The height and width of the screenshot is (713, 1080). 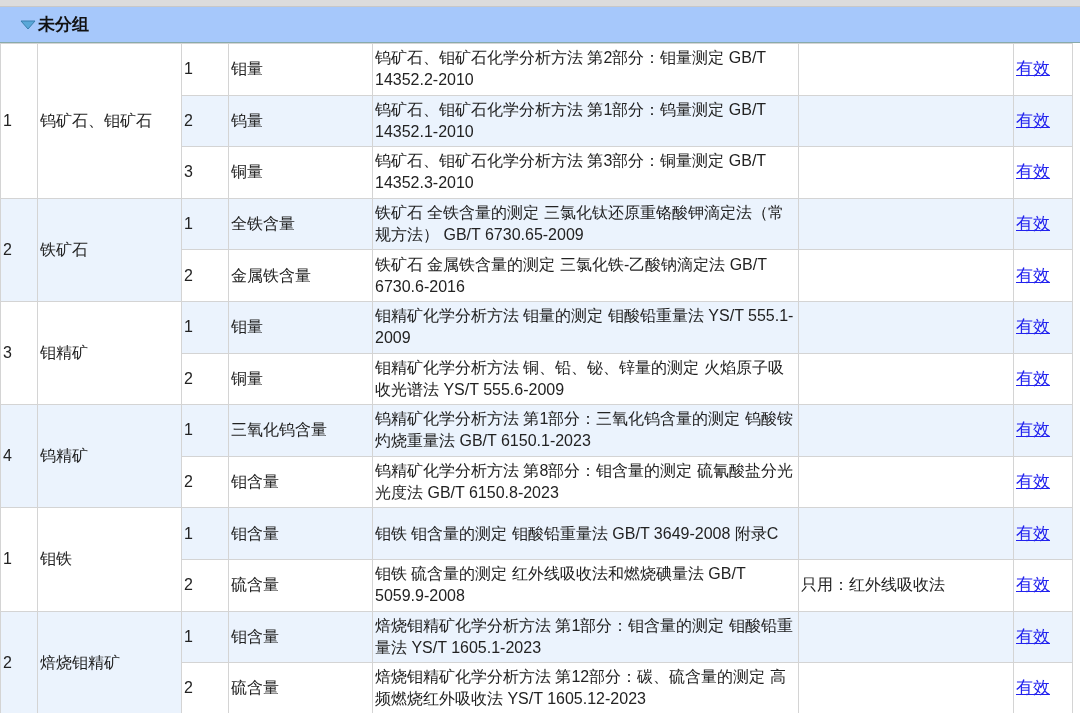 I want to click on table-cell: 铁矿石 金属铁含量的测定 三氯化铁-乙酸钠滴定法 GB/T 6730.6-2016, so click(x=585, y=275).